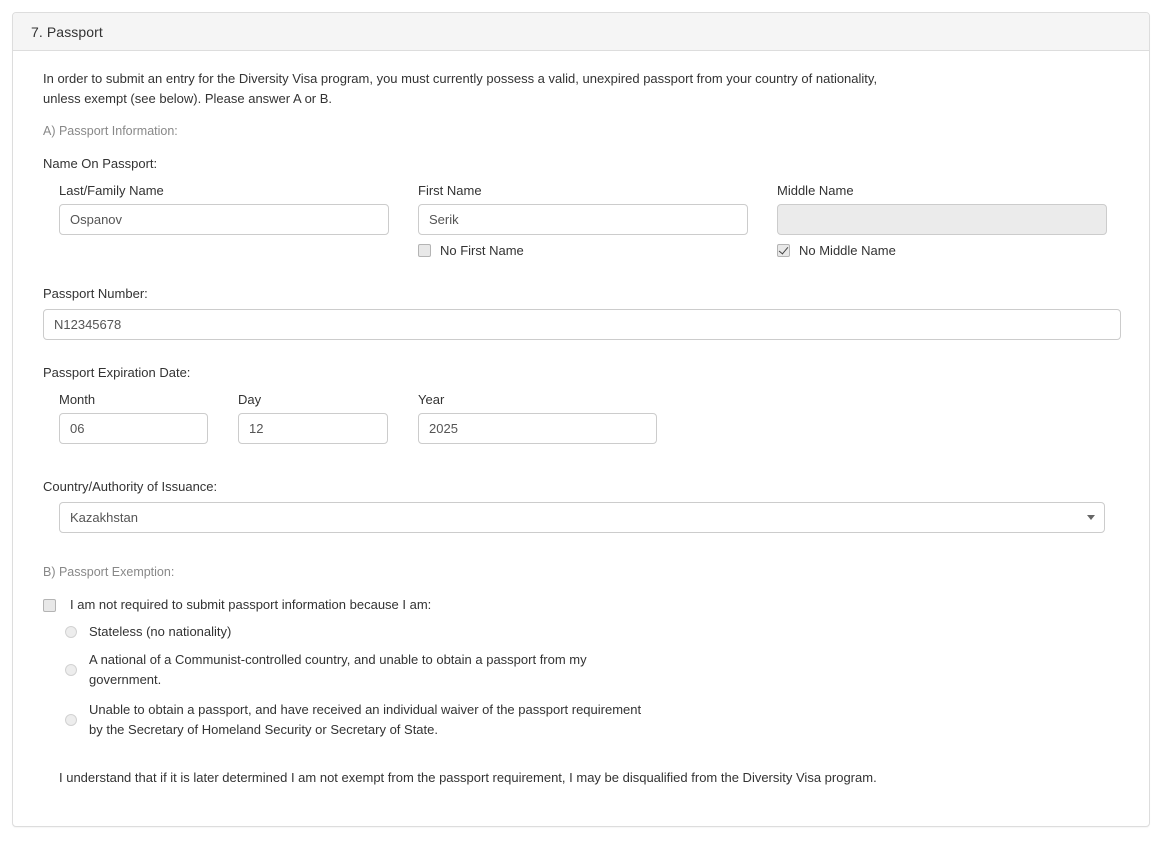 This screenshot has width=1164, height=843. I want to click on no-middle-name-checkbox, so click(783, 250).